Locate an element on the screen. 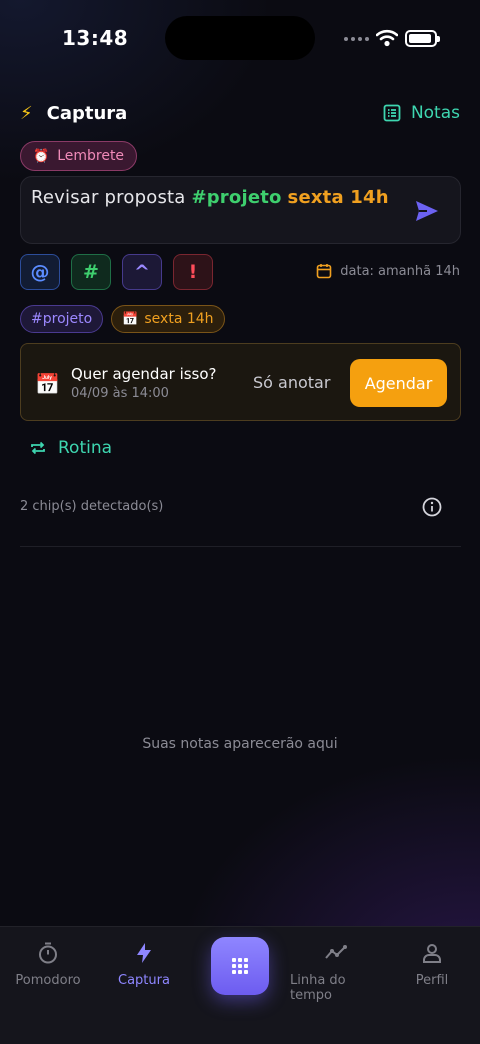 The height and width of the screenshot is (1044, 480). date-hint: data: amanhã 14h is located at coordinates (388, 271).